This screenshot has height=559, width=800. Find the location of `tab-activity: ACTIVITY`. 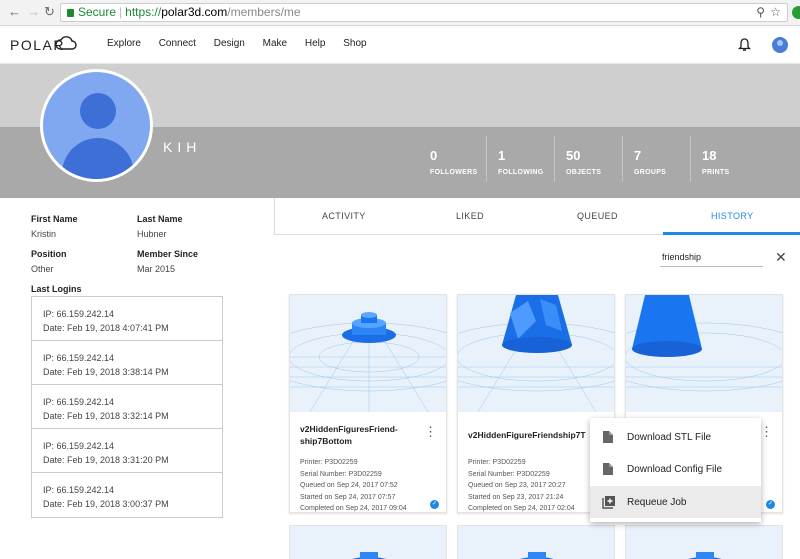

tab-activity: ACTIVITY is located at coordinates (344, 216).